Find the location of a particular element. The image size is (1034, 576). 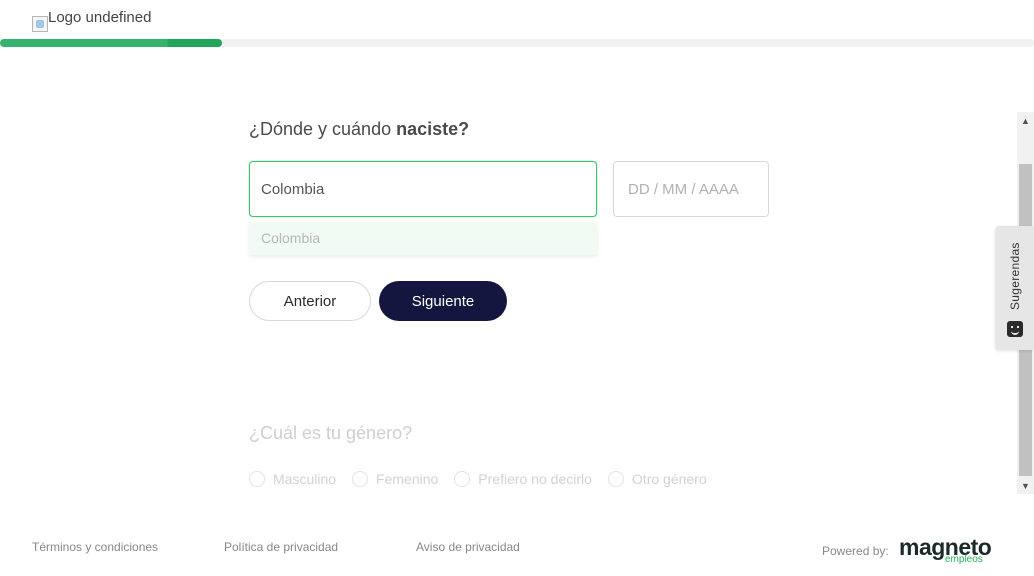

gender-option-masculino: Masculino is located at coordinates (292, 479).